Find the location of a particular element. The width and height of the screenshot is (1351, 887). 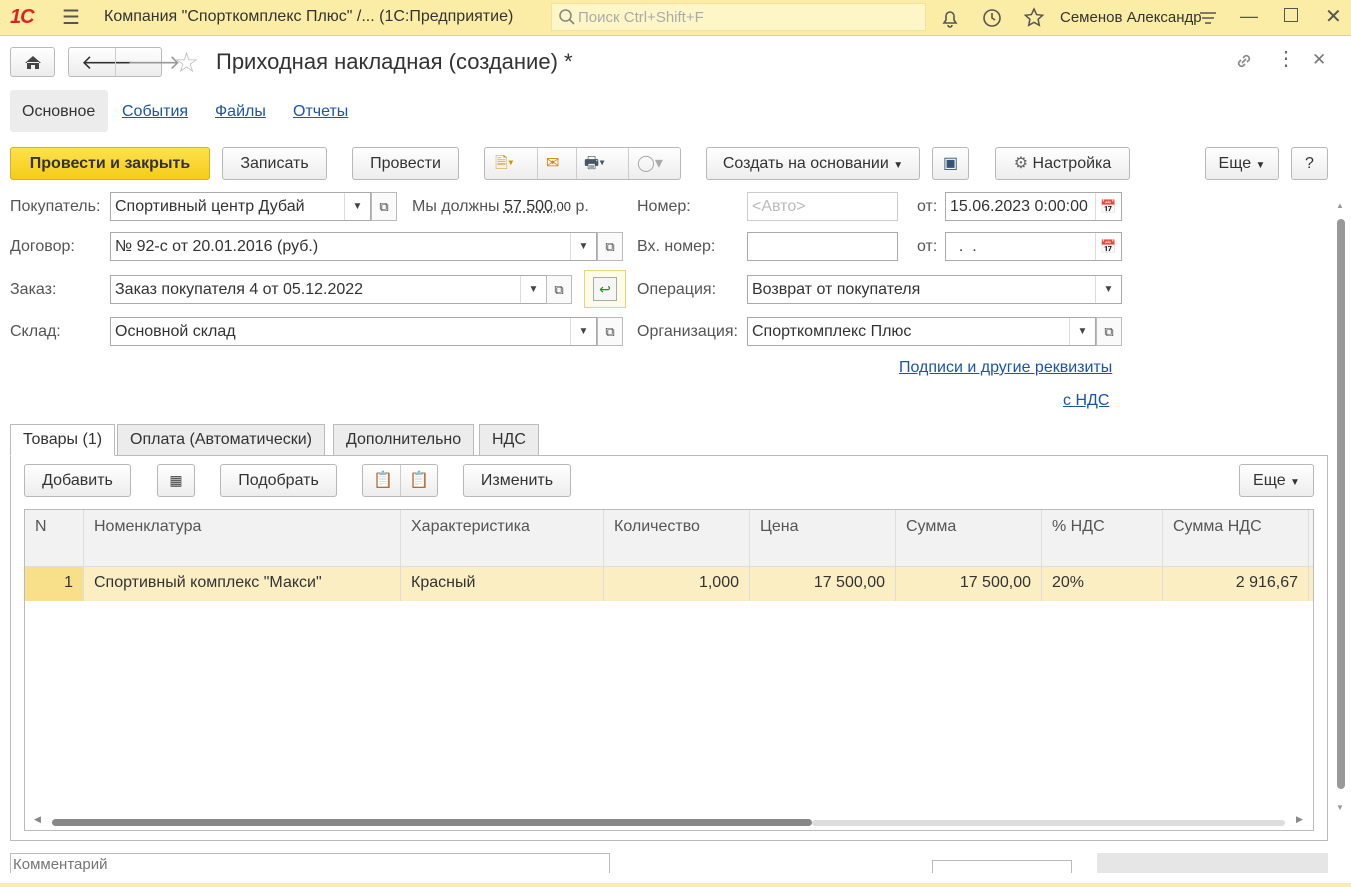

forward-arrow-icon: 🡒 is located at coordinates (154, 62).